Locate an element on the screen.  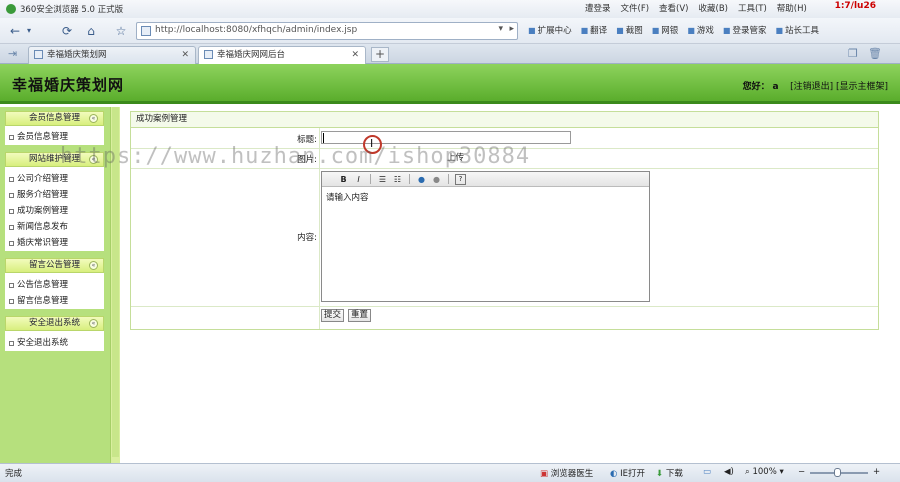
zoom-level: 100% is located at coordinates (764, 472).